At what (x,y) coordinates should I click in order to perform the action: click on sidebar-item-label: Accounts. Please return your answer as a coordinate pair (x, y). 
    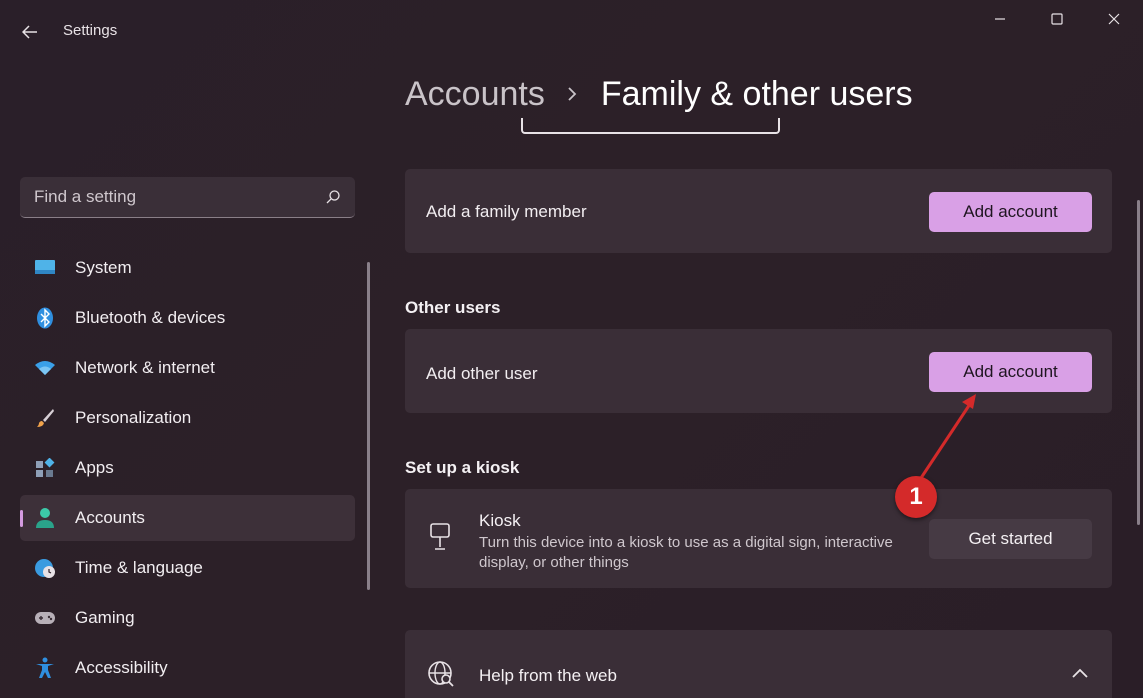
    Looking at the image, I should click on (110, 517).